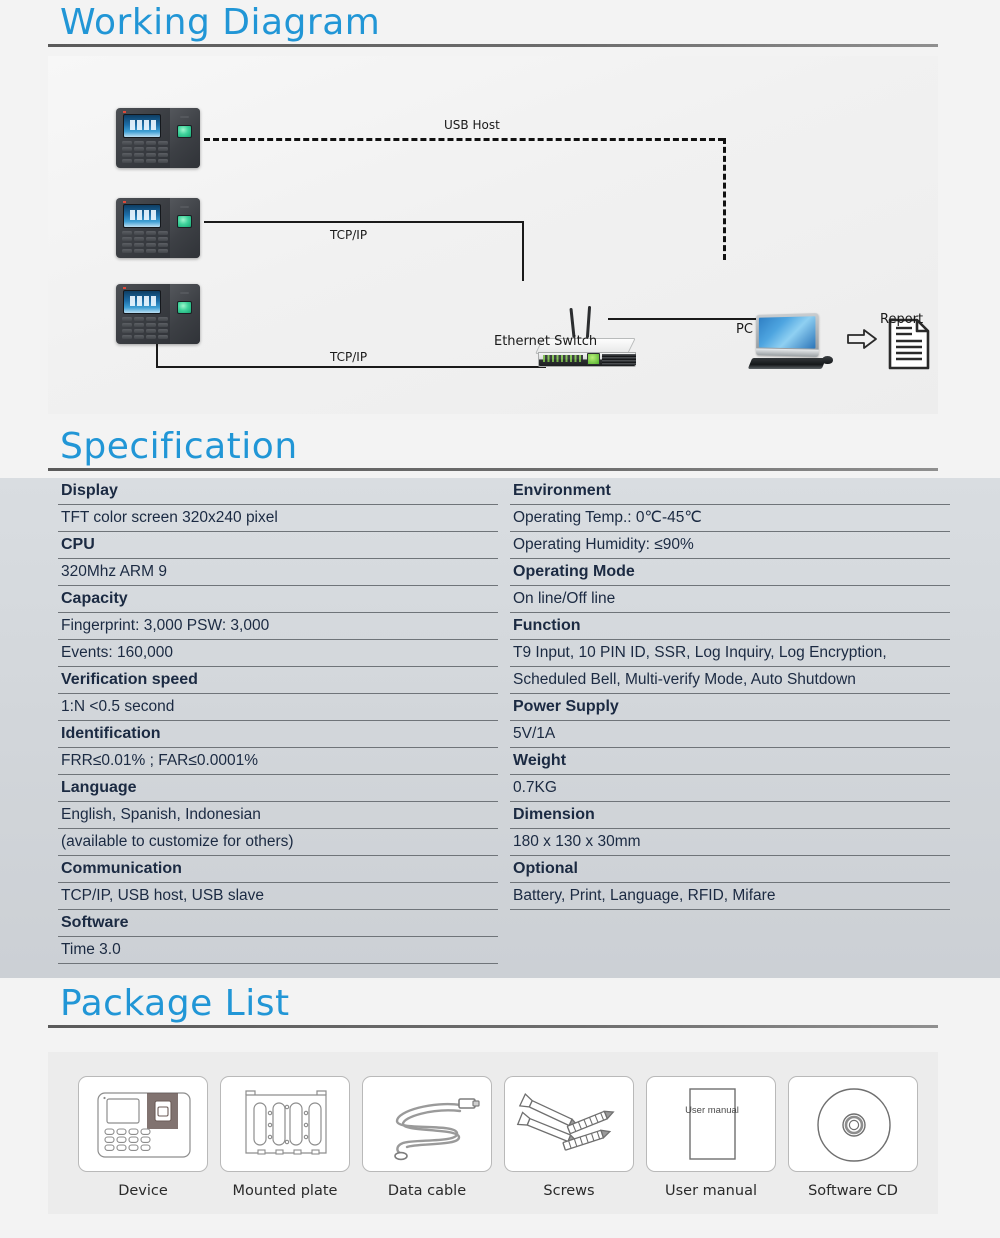  What do you see at coordinates (349, 357) in the screenshot?
I see `tcpip-bottom-label: TCP/IP` at bounding box center [349, 357].